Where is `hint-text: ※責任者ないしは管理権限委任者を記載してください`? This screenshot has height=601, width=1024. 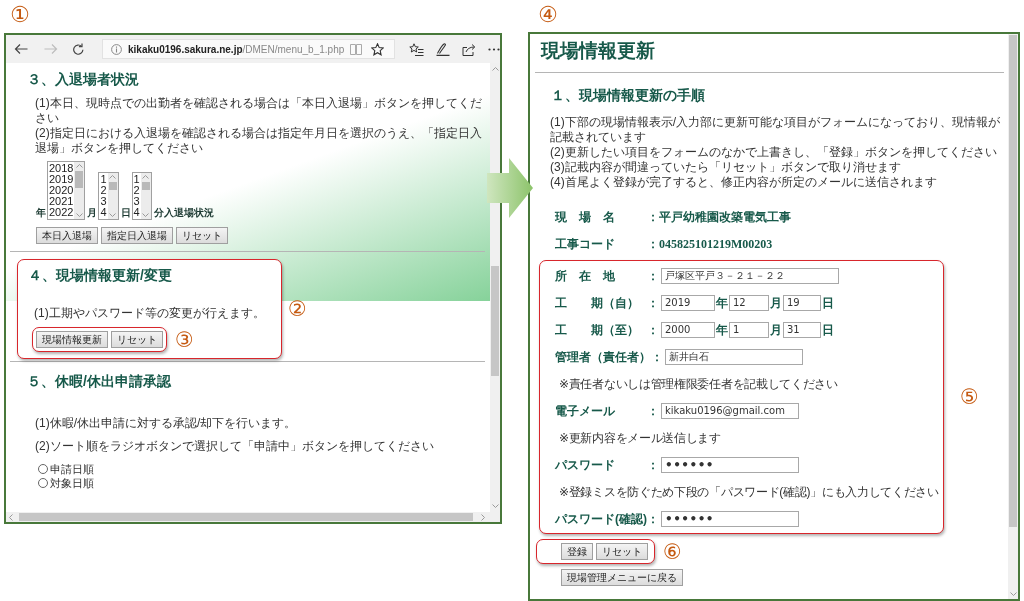
hint-text: ※責任者ないしは管理権限委任者を記載してください is located at coordinates (698, 384).